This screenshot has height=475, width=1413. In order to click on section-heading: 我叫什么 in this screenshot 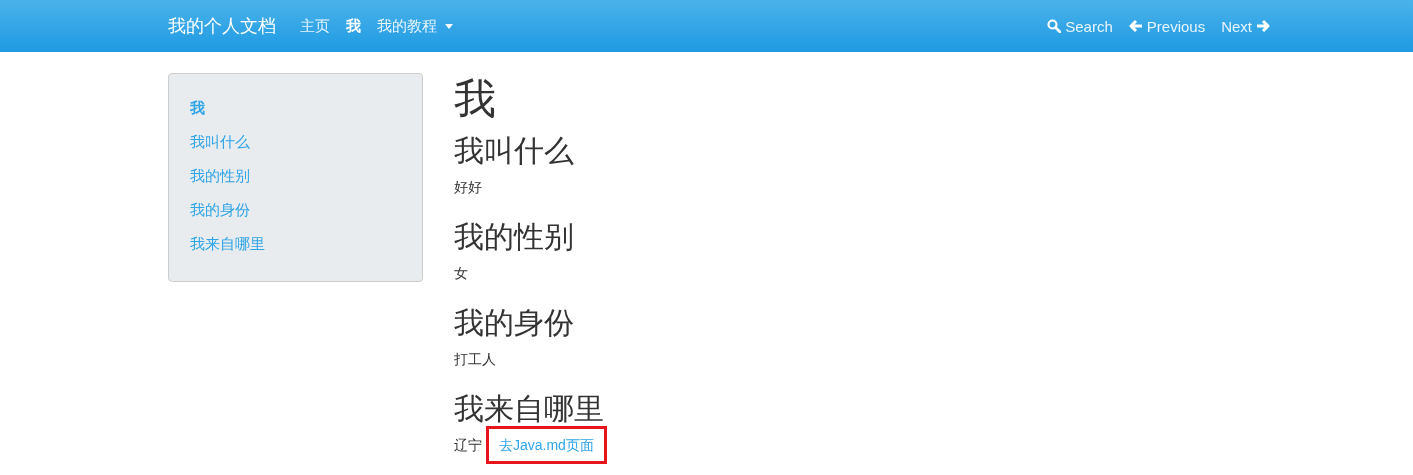, I will do `click(514, 151)`.